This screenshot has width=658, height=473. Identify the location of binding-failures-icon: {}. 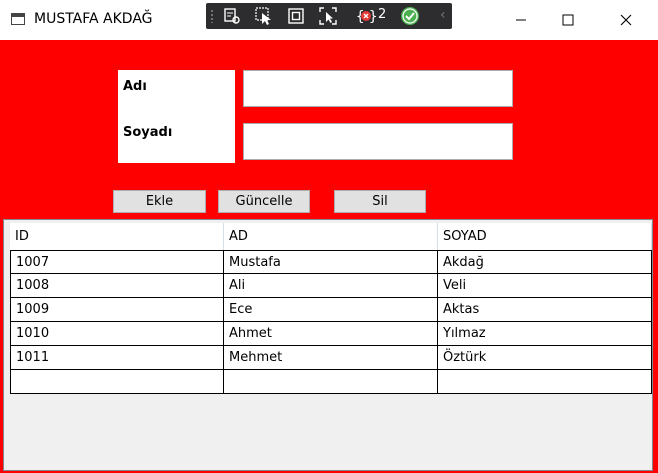
(366, 16).